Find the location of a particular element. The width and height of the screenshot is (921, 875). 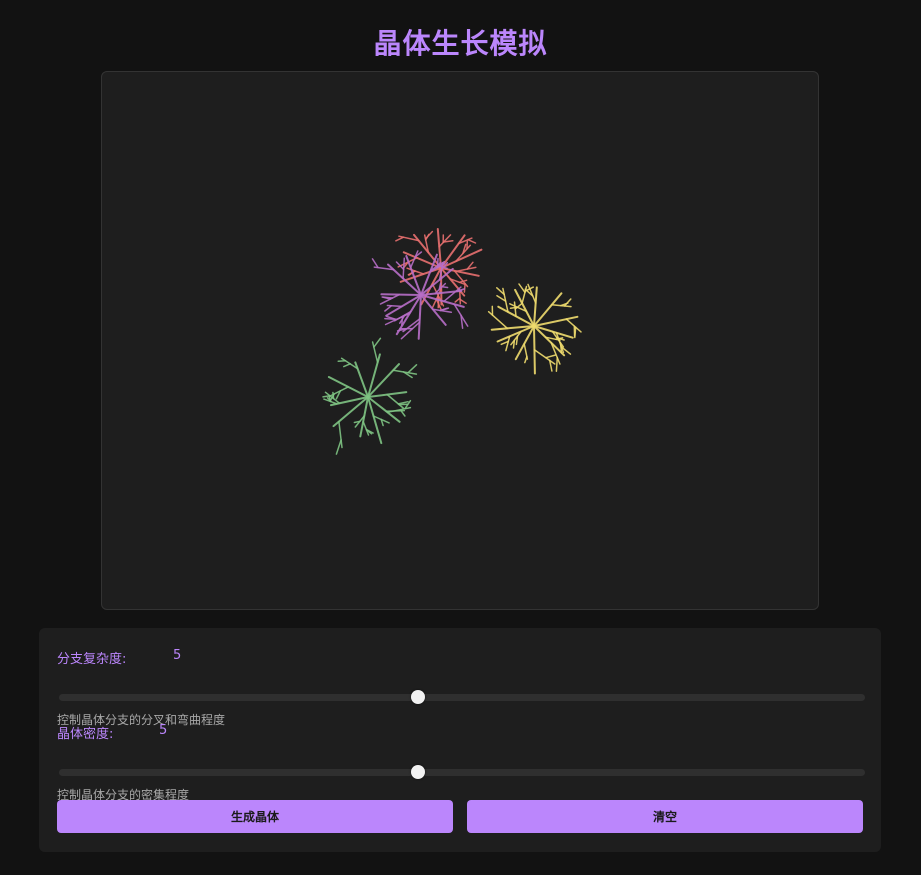

complexity-slider is located at coordinates (462, 697).